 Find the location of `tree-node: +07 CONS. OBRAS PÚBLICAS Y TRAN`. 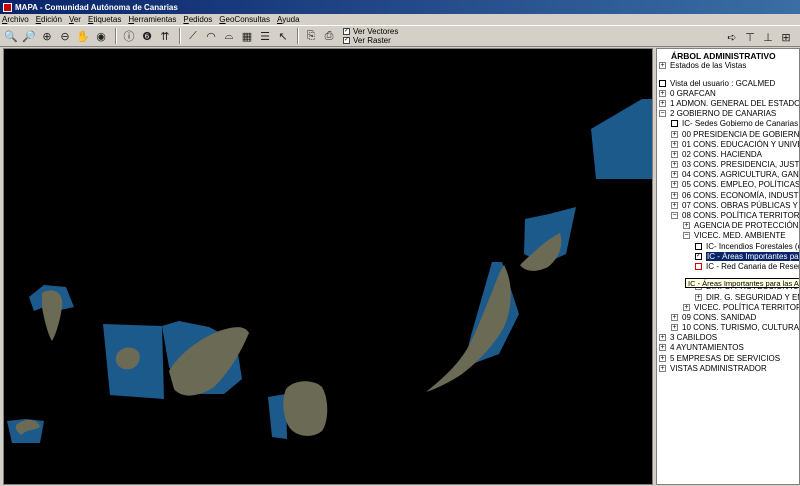

tree-node: +07 CONS. OBRAS PÚBLICAS Y TRAN is located at coordinates (728, 205).